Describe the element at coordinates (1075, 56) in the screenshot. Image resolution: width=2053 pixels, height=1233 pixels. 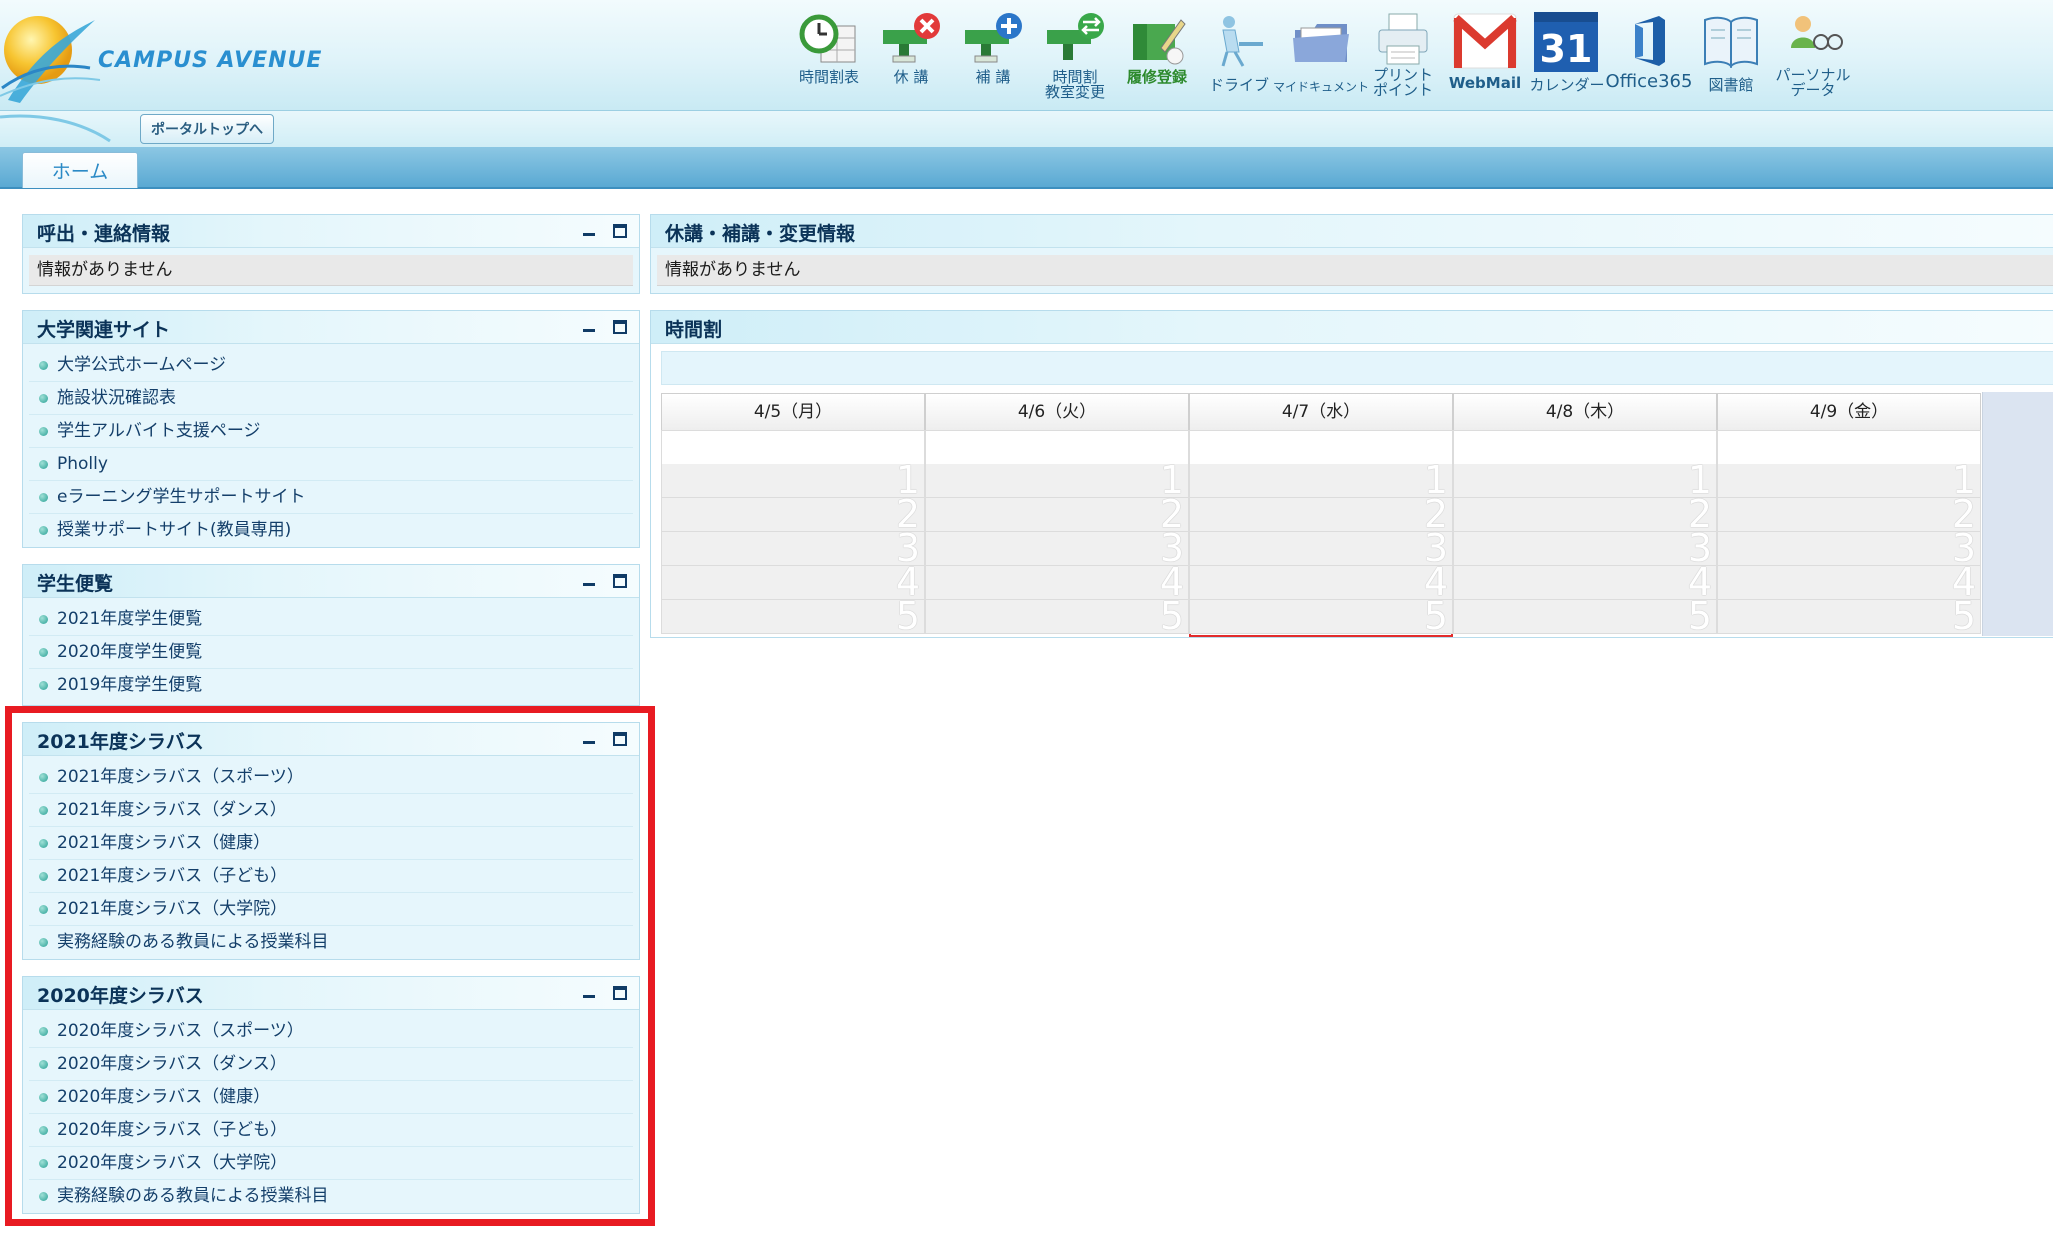
I see `toolbar-room-change: 時間割 教室変更` at that location.